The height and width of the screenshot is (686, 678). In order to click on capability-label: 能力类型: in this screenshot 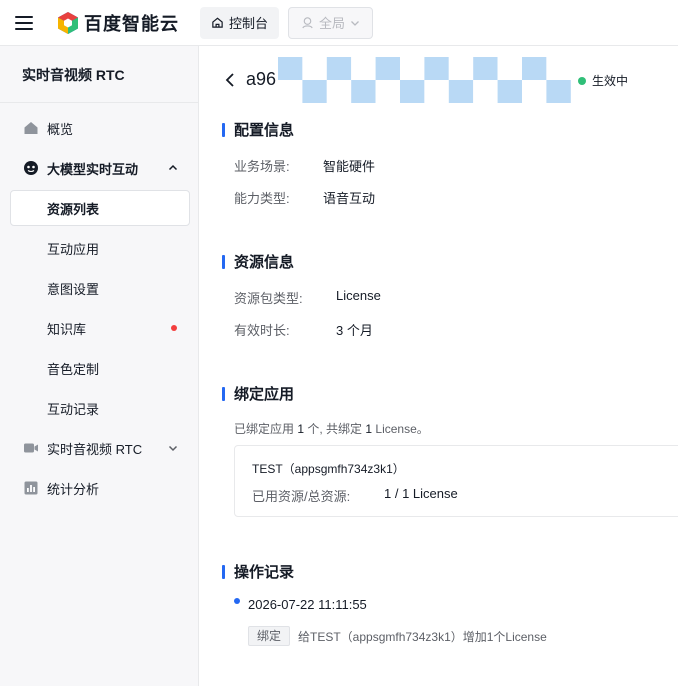, I will do `click(262, 198)`.